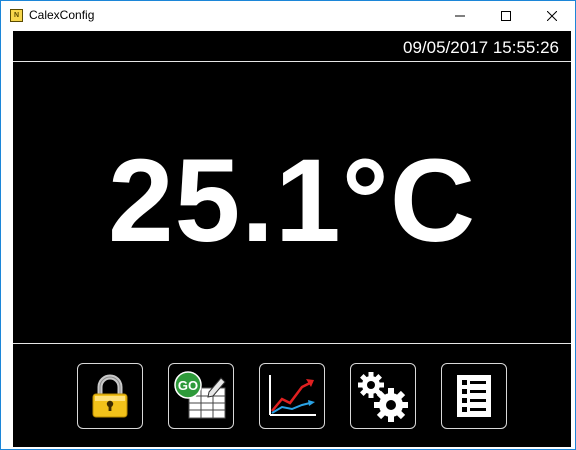  What do you see at coordinates (409, 201) in the screenshot?
I see `temperature-unit: °C` at bounding box center [409, 201].